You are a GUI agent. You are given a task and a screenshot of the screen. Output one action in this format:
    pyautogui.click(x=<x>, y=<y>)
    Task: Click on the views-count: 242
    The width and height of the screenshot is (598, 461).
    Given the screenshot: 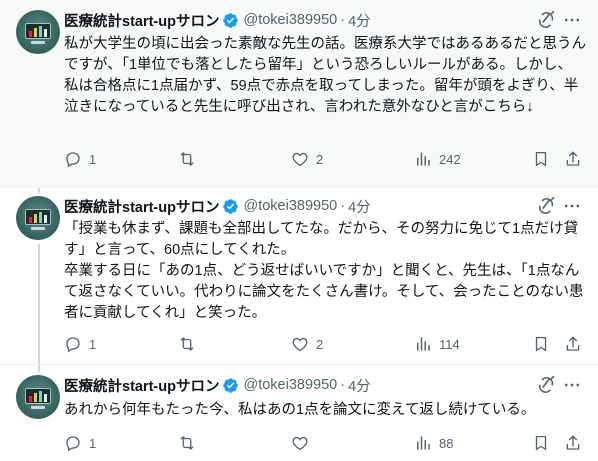 What is the action you would take?
    pyautogui.click(x=450, y=159)
    